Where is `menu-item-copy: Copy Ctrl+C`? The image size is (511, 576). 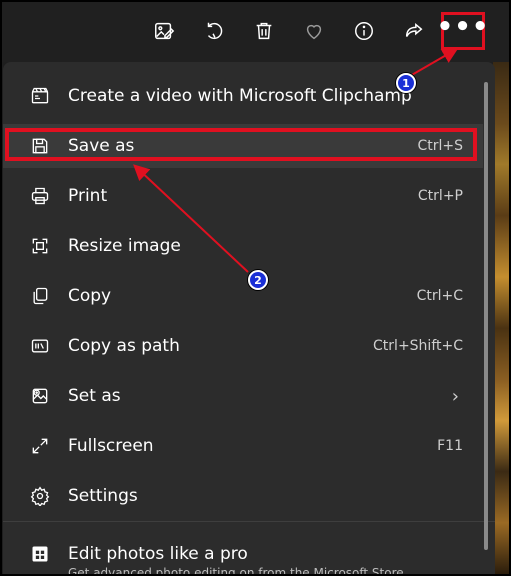 menu-item-copy: Copy Ctrl+C is located at coordinates (243, 296).